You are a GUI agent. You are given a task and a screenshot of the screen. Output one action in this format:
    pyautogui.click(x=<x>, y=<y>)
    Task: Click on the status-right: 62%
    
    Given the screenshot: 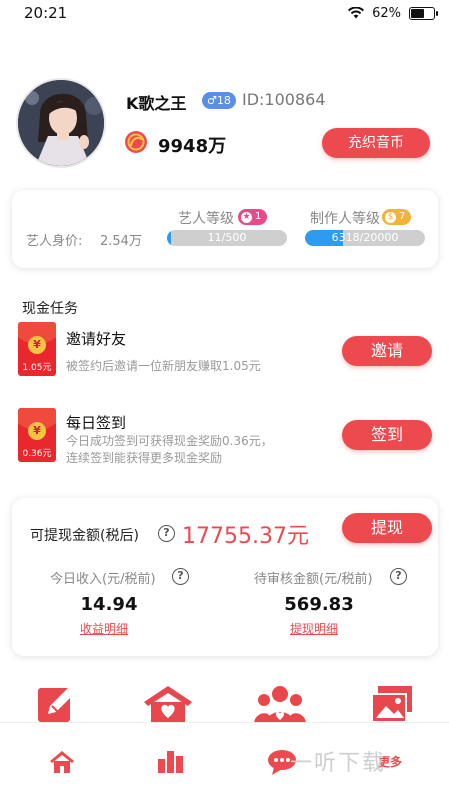 What is the action you would take?
    pyautogui.click(x=393, y=13)
    